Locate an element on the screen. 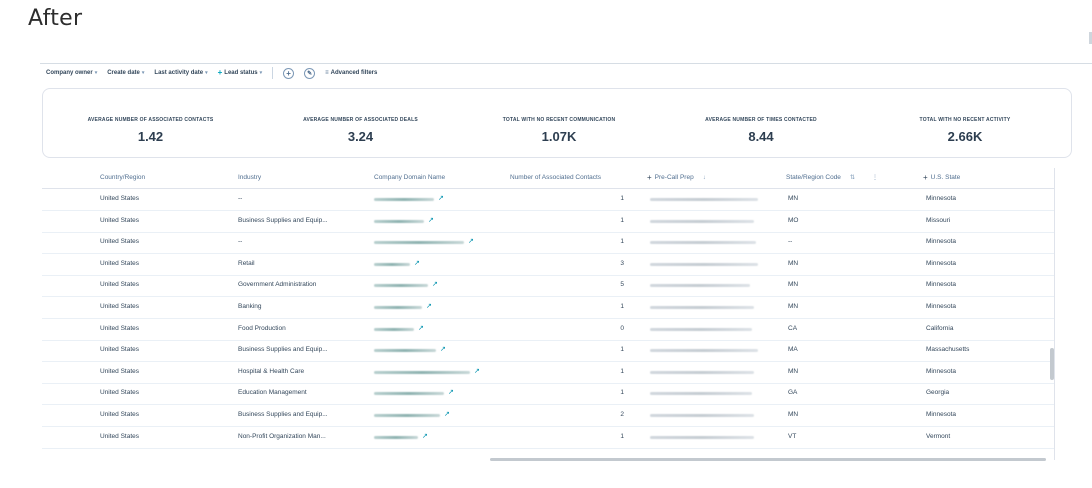 The image size is (1092, 488). metric-label: AVERAGE NUMBER OF TIMES CONTACTED is located at coordinates (761, 120).